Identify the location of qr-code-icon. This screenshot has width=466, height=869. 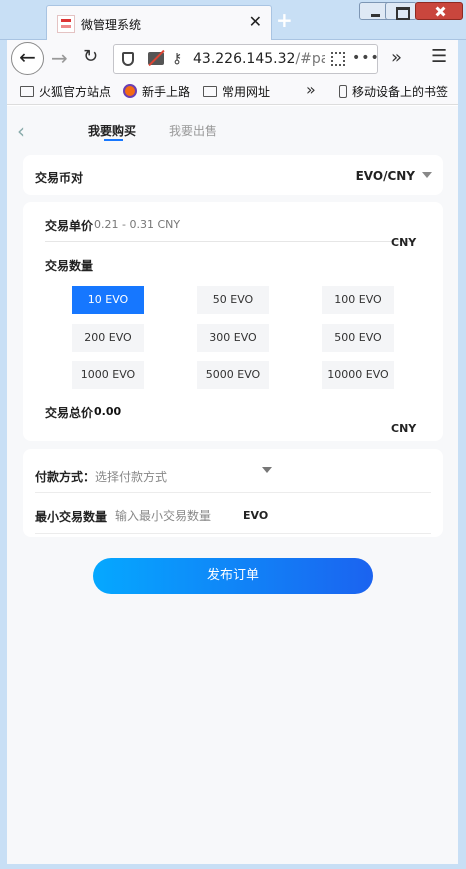
(338, 59).